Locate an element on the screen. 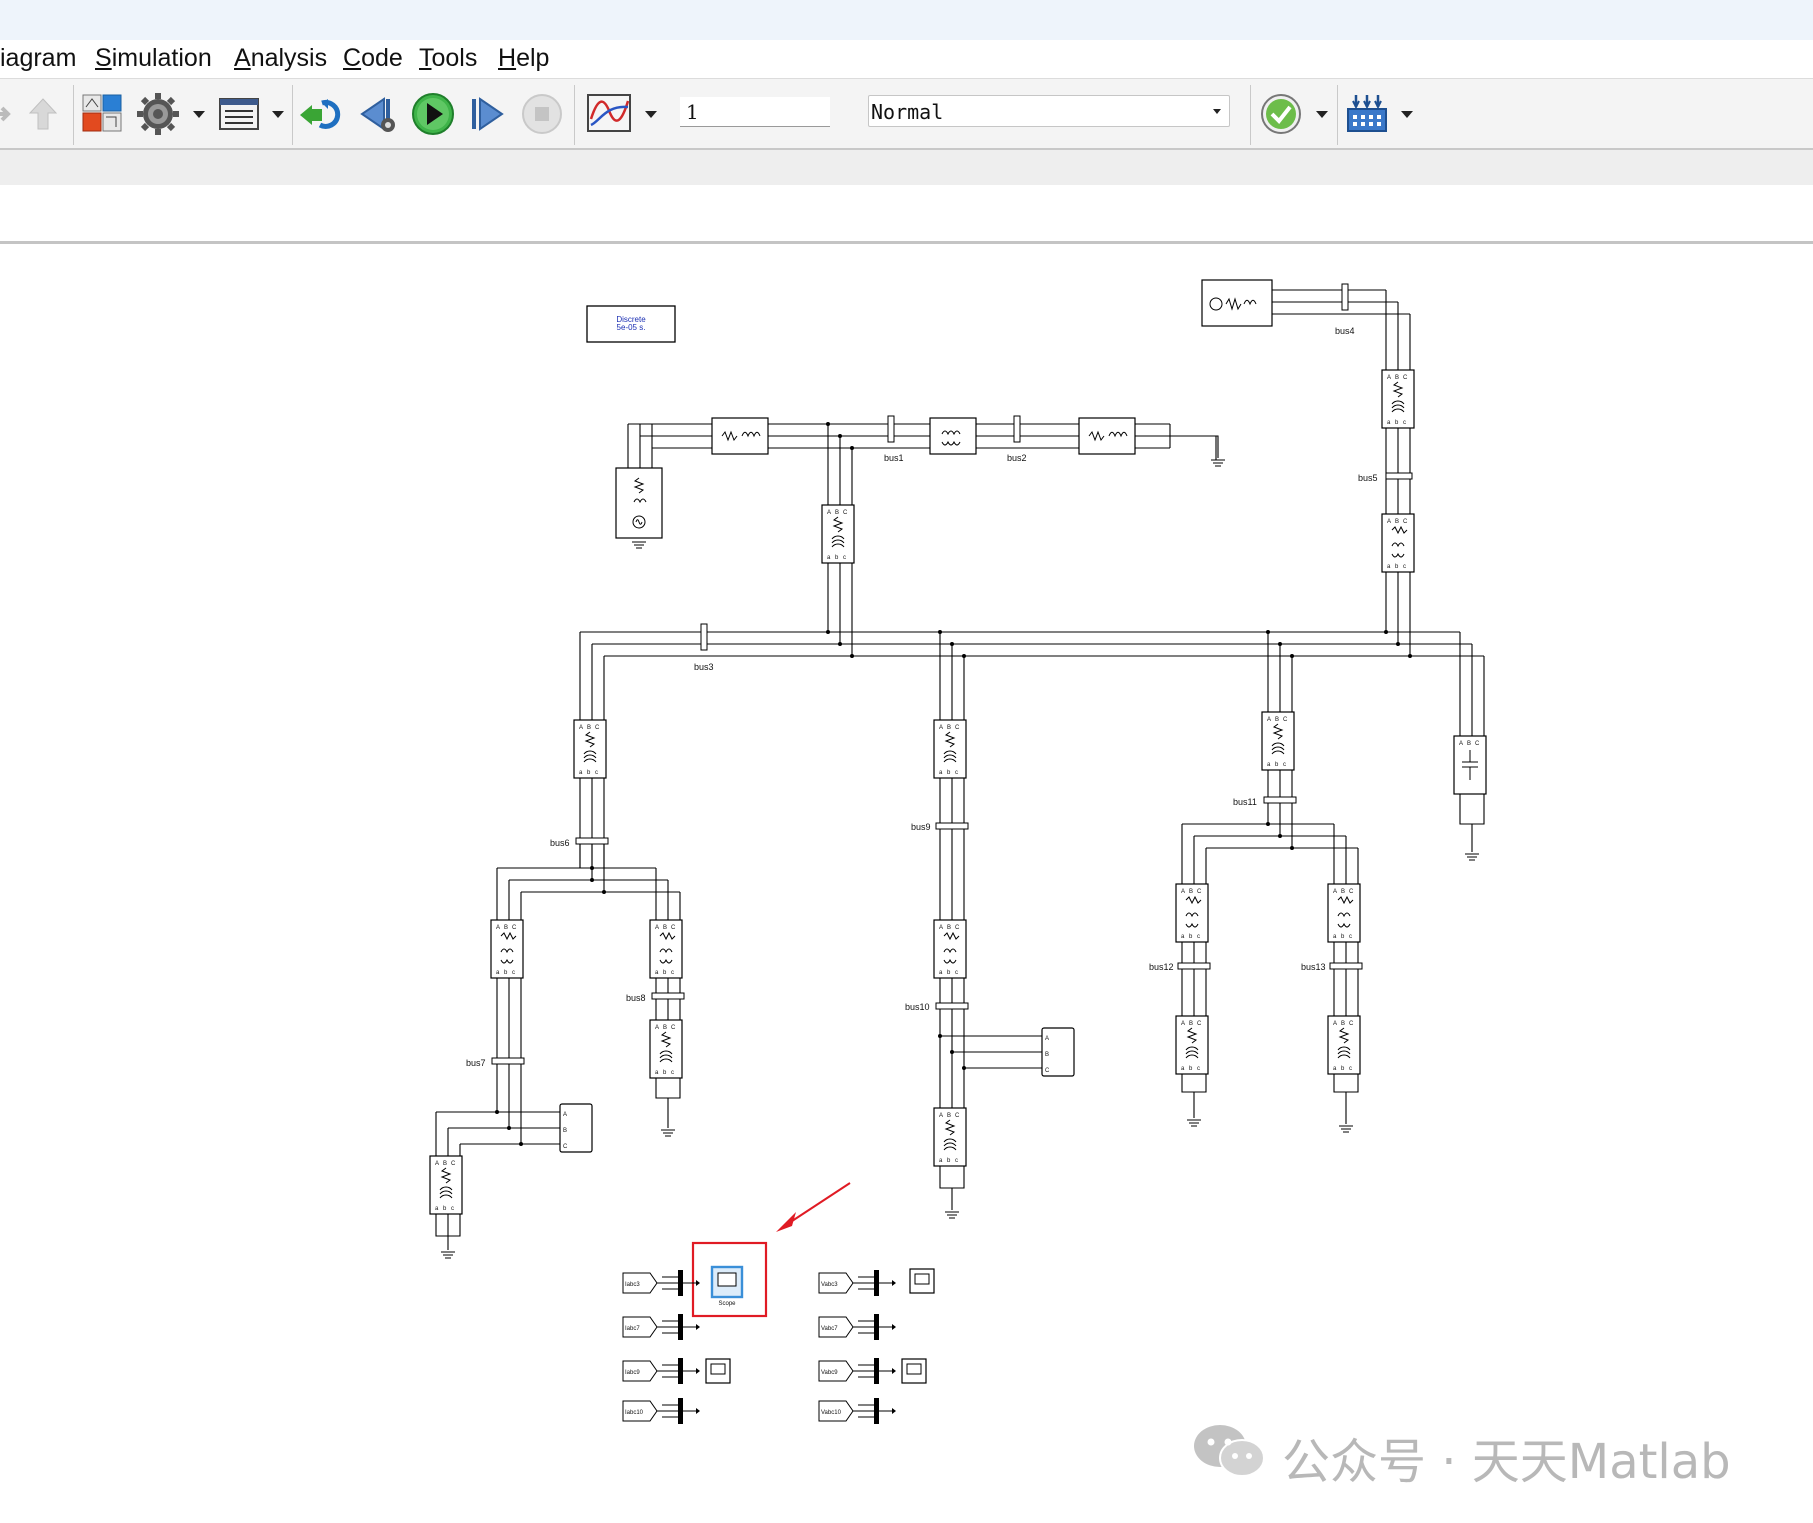  svg-text: Vabc7 is located at coordinates (829, 1329).